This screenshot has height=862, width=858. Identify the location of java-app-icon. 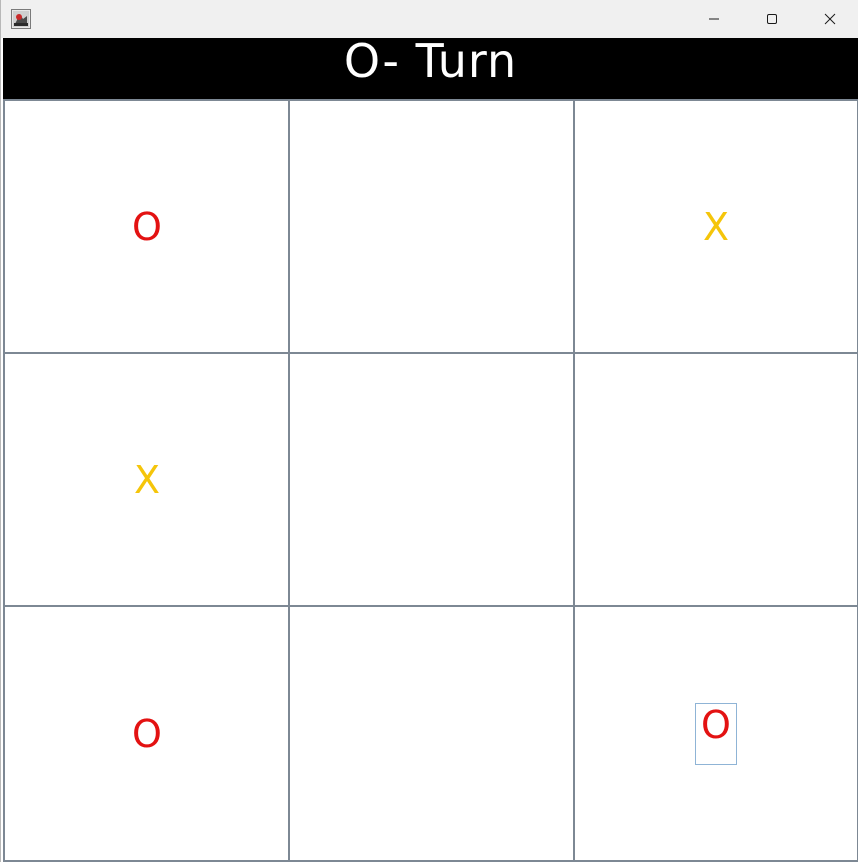
(21, 19).